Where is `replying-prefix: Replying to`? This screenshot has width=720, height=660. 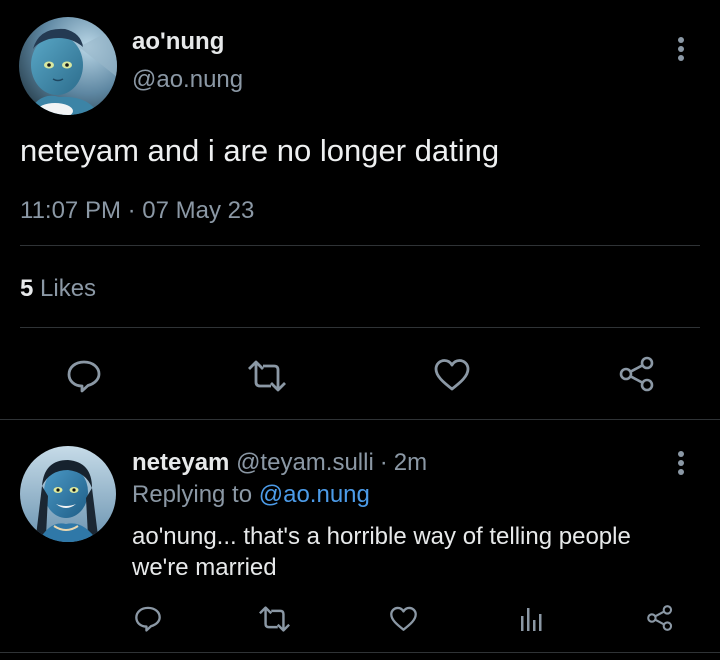
replying-prefix: Replying to is located at coordinates (192, 494).